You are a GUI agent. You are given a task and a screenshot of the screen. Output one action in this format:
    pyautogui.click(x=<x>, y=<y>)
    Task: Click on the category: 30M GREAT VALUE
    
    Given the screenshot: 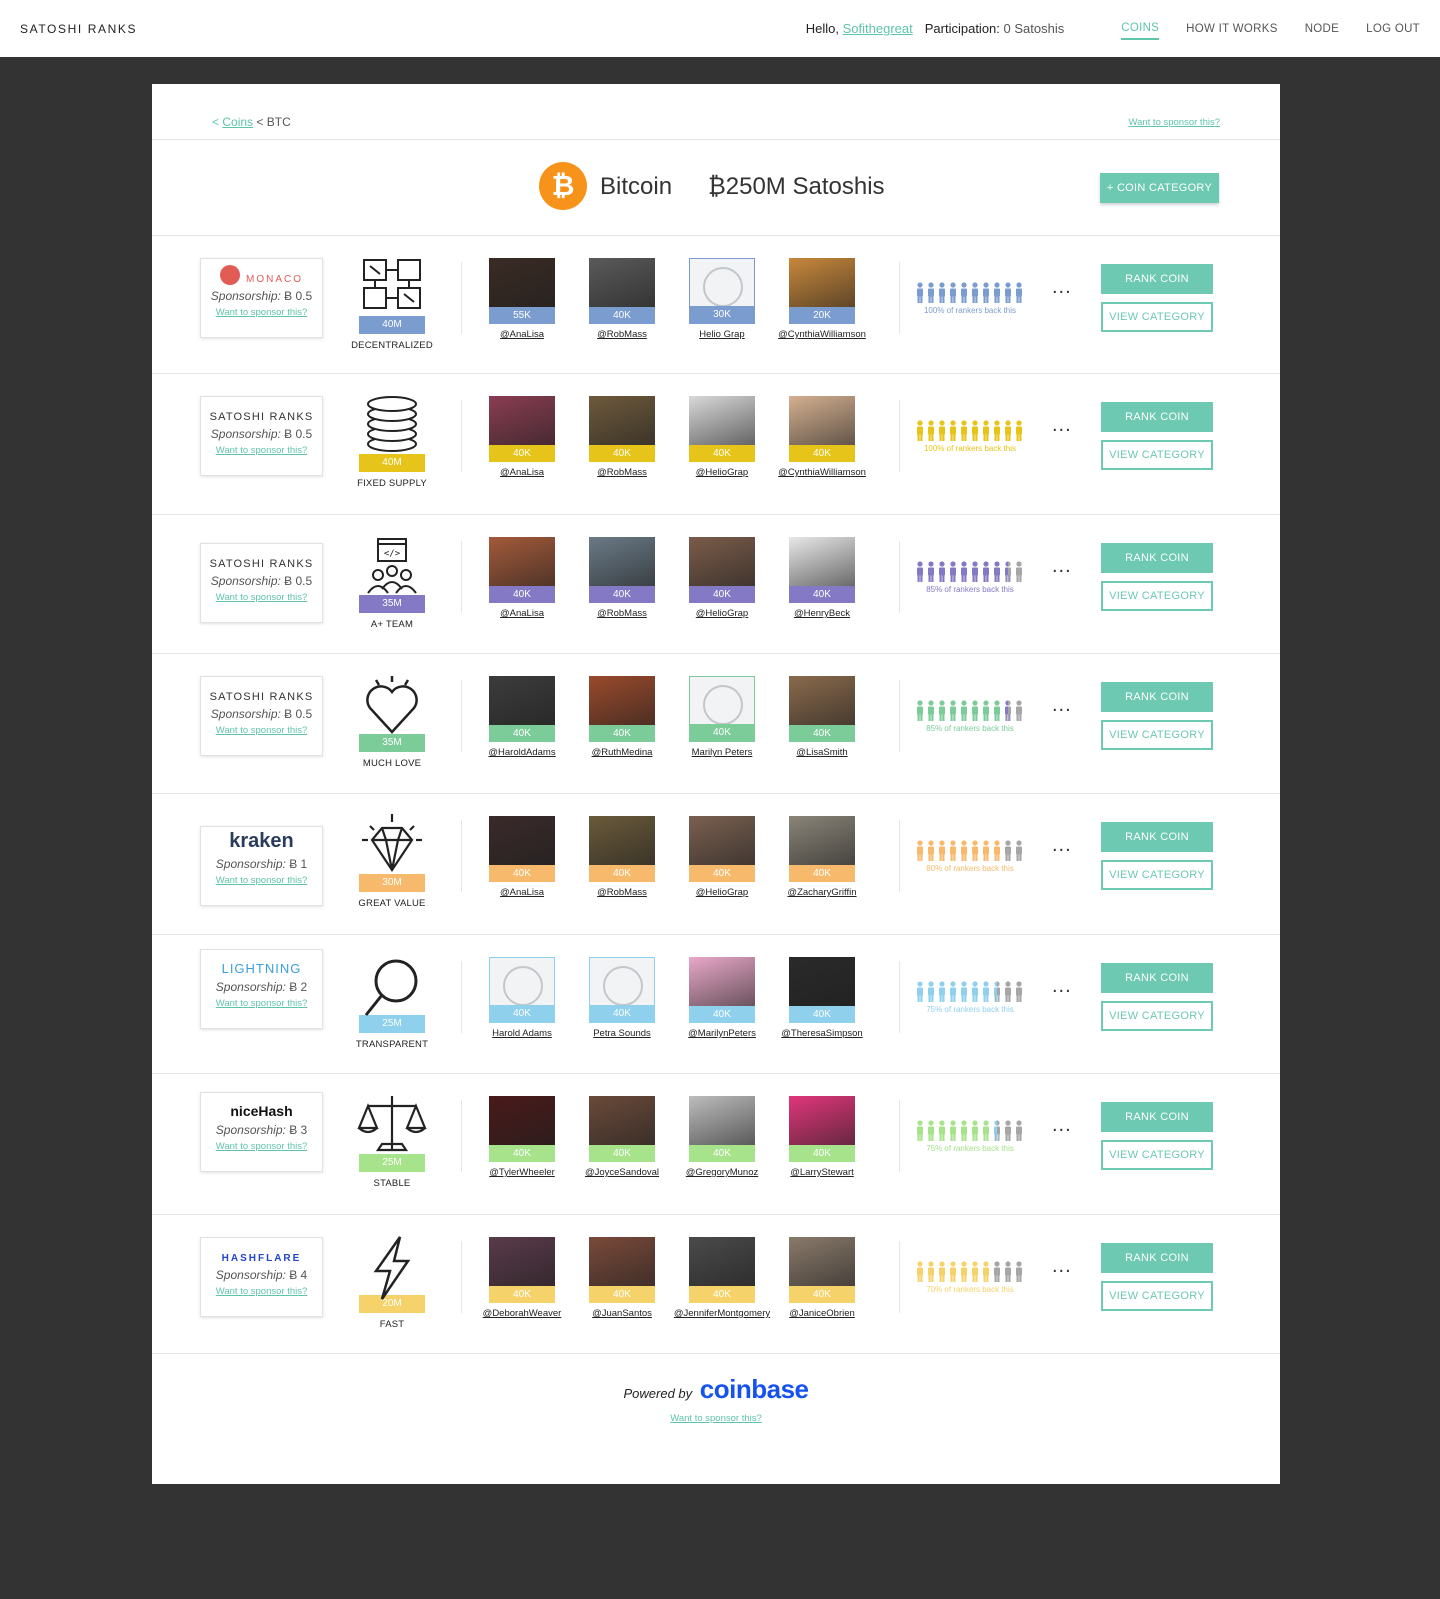 What is the action you would take?
    pyautogui.click(x=392, y=861)
    